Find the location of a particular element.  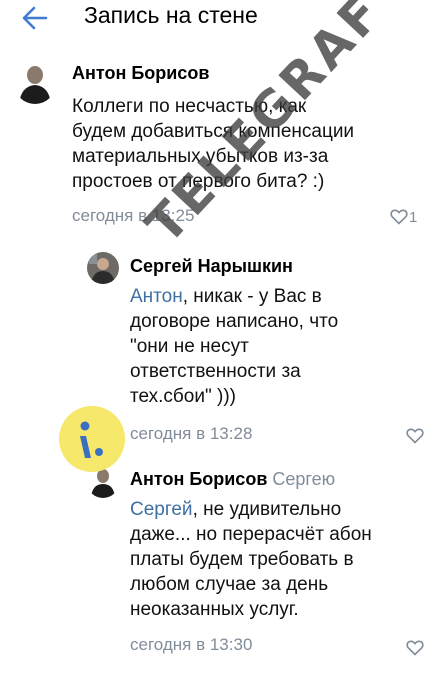

like-count: 1 is located at coordinates (413, 217).